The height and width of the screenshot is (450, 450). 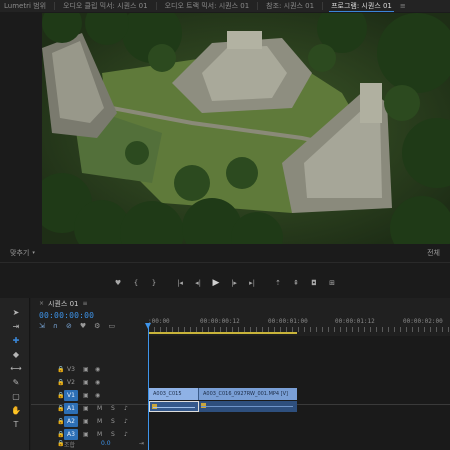 I want to click on ruler-label: 00:00:01:12, so click(x=355, y=321).